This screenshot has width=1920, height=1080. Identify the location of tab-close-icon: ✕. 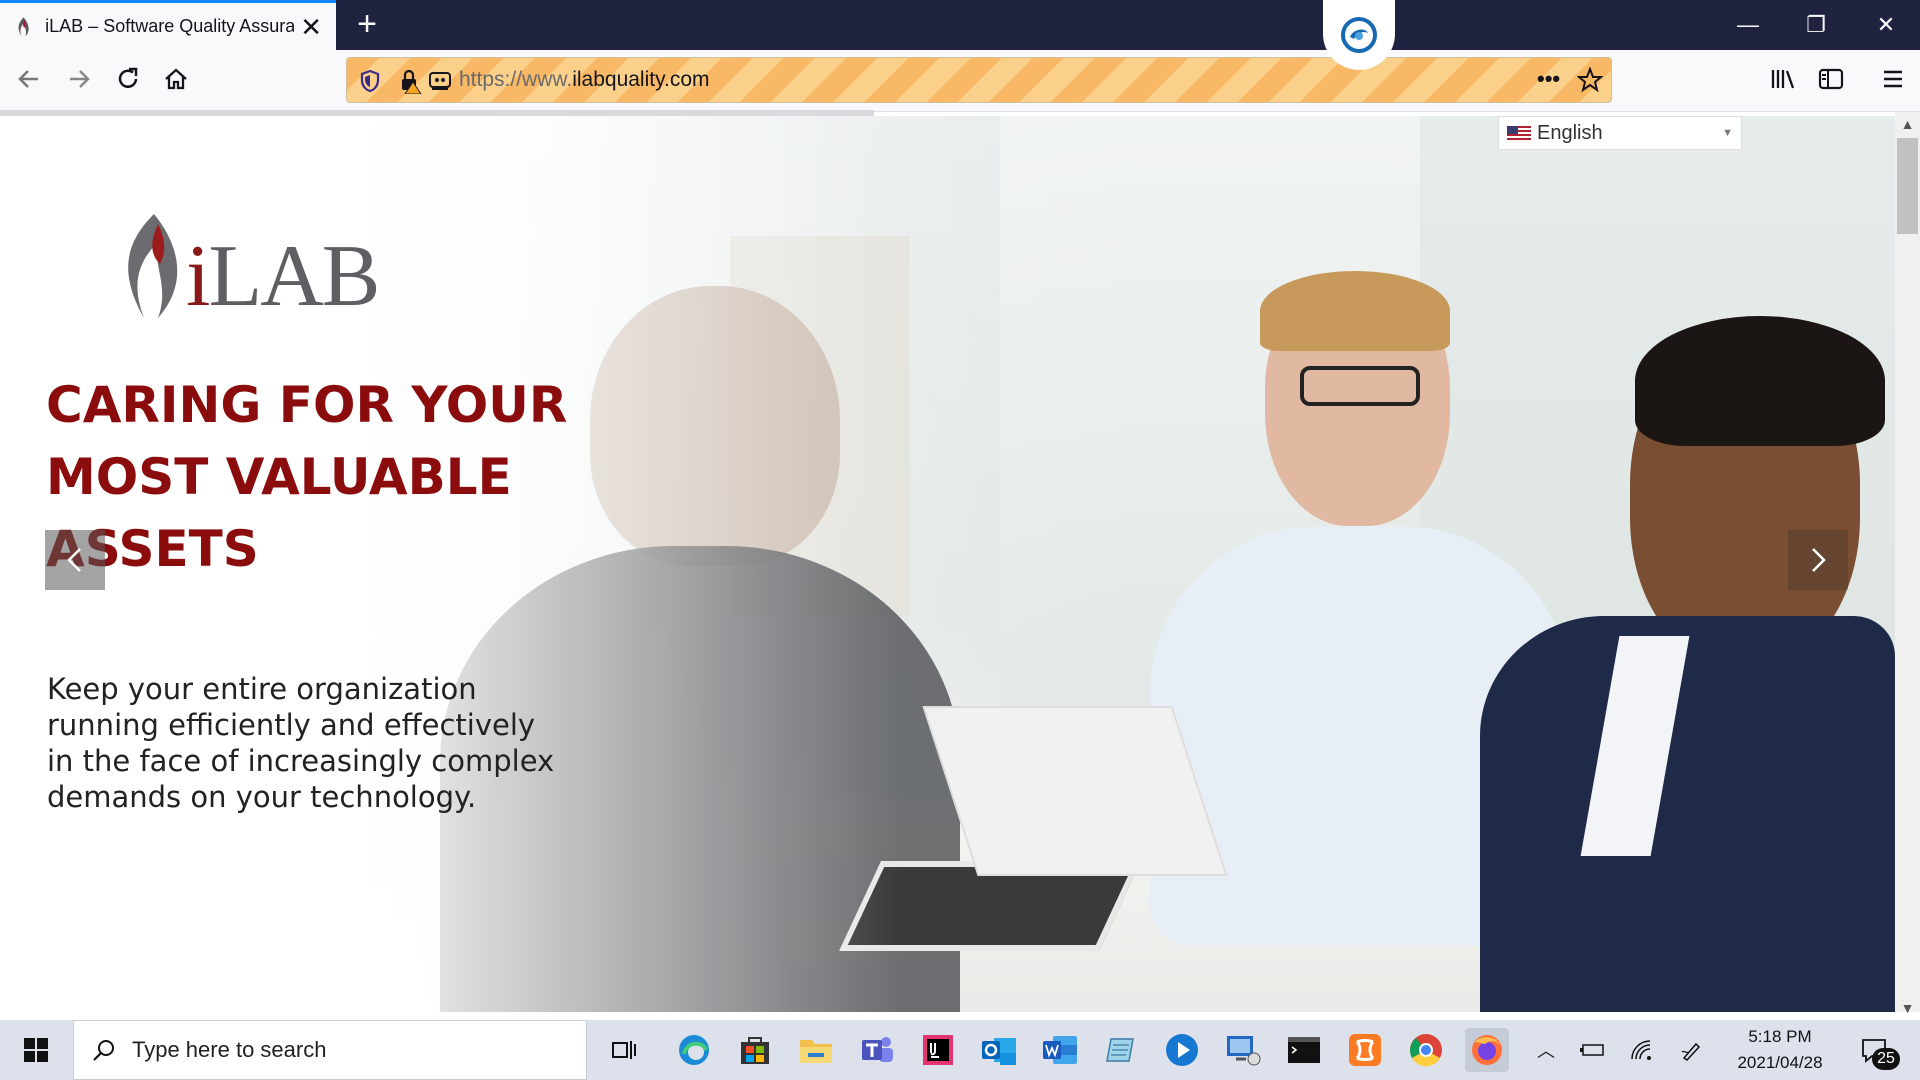
(311, 27).